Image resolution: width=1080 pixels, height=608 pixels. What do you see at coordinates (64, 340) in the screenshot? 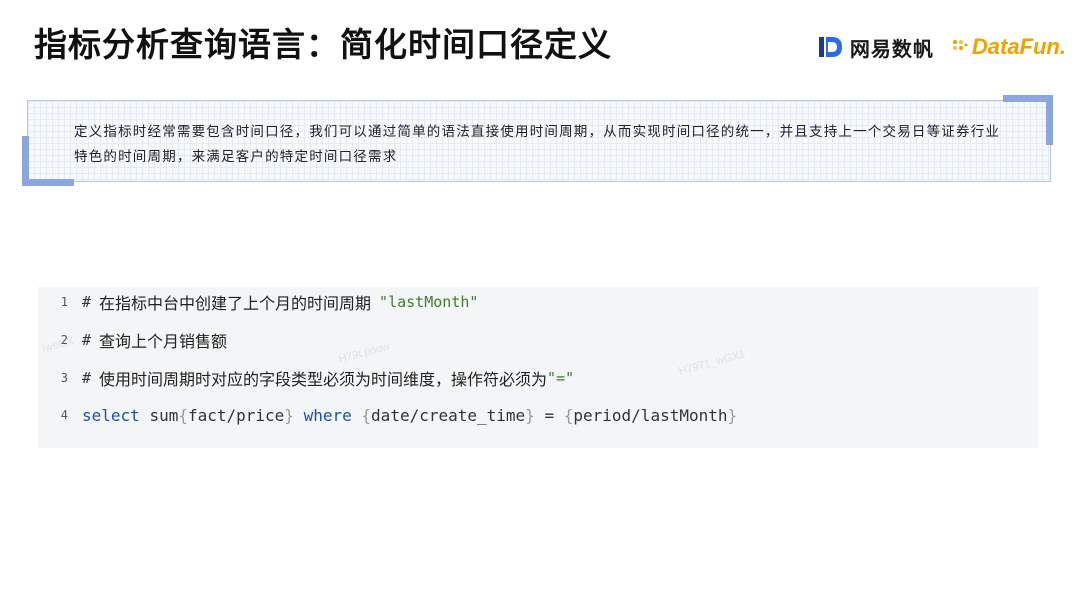
I see `line-number: 2` at bounding box center [64, 340].